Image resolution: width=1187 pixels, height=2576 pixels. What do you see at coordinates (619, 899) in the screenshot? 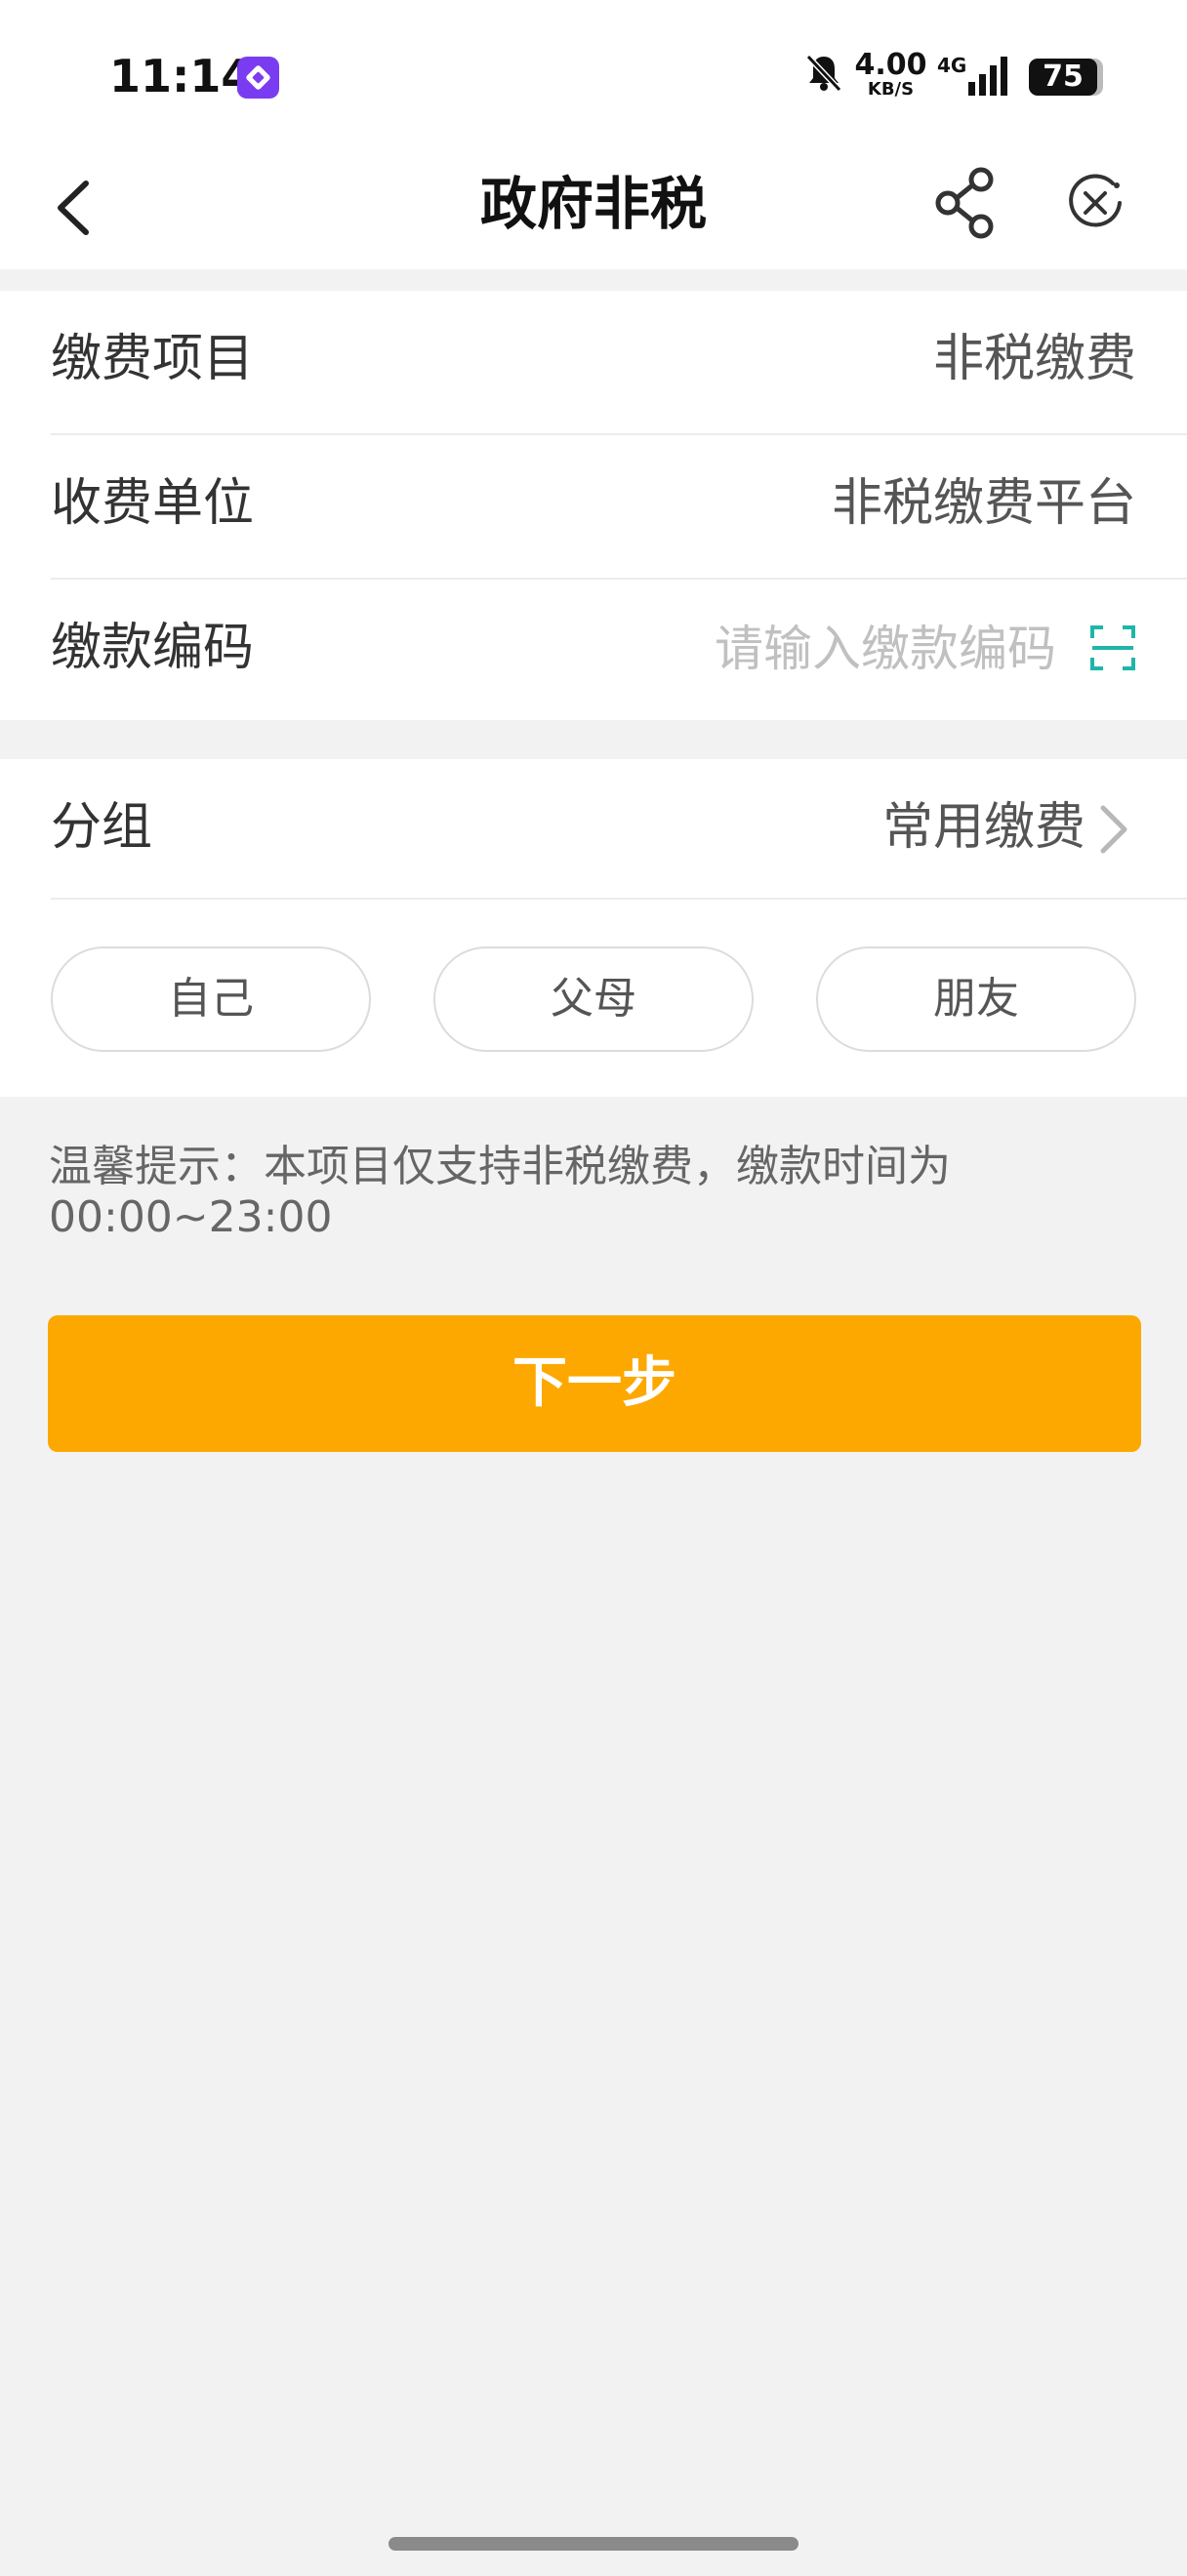
I see `divider` at bounding box center [619, 899].